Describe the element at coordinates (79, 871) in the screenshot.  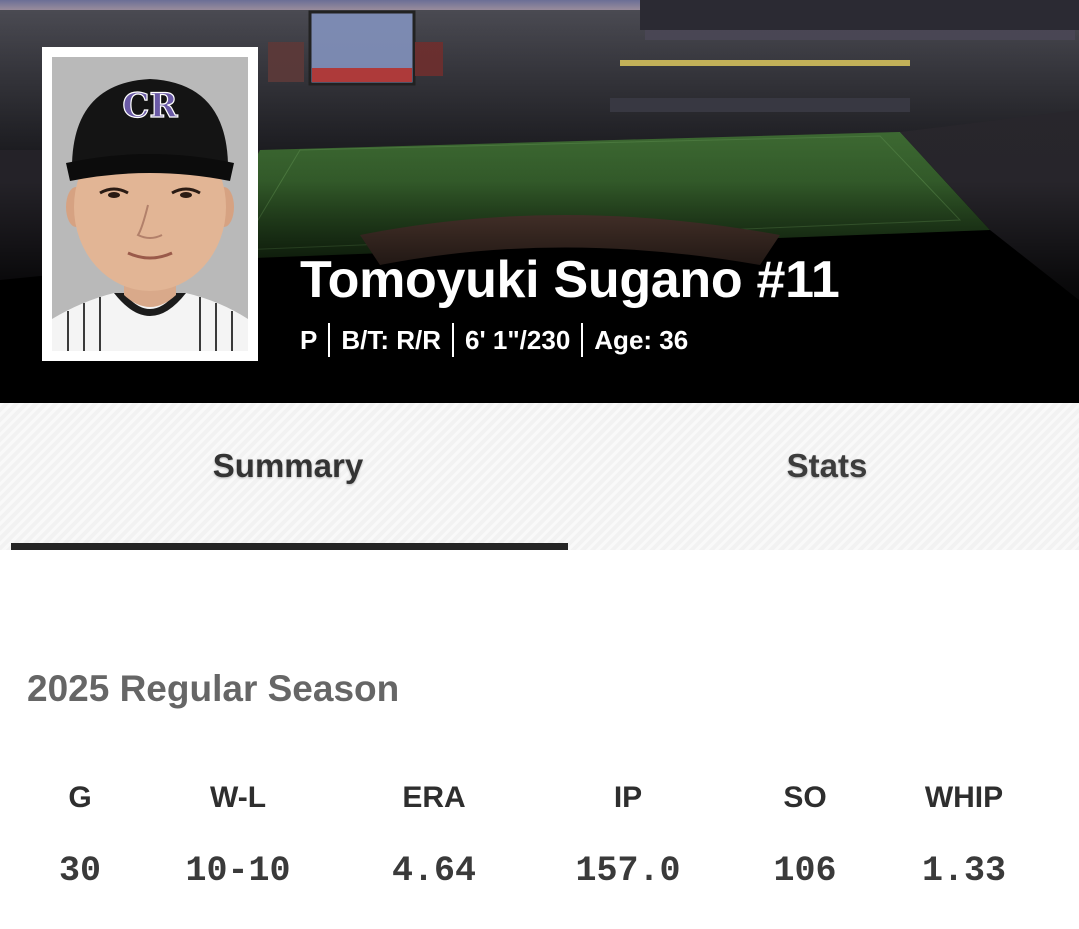
I see `stat-value-g: 30` at that location.